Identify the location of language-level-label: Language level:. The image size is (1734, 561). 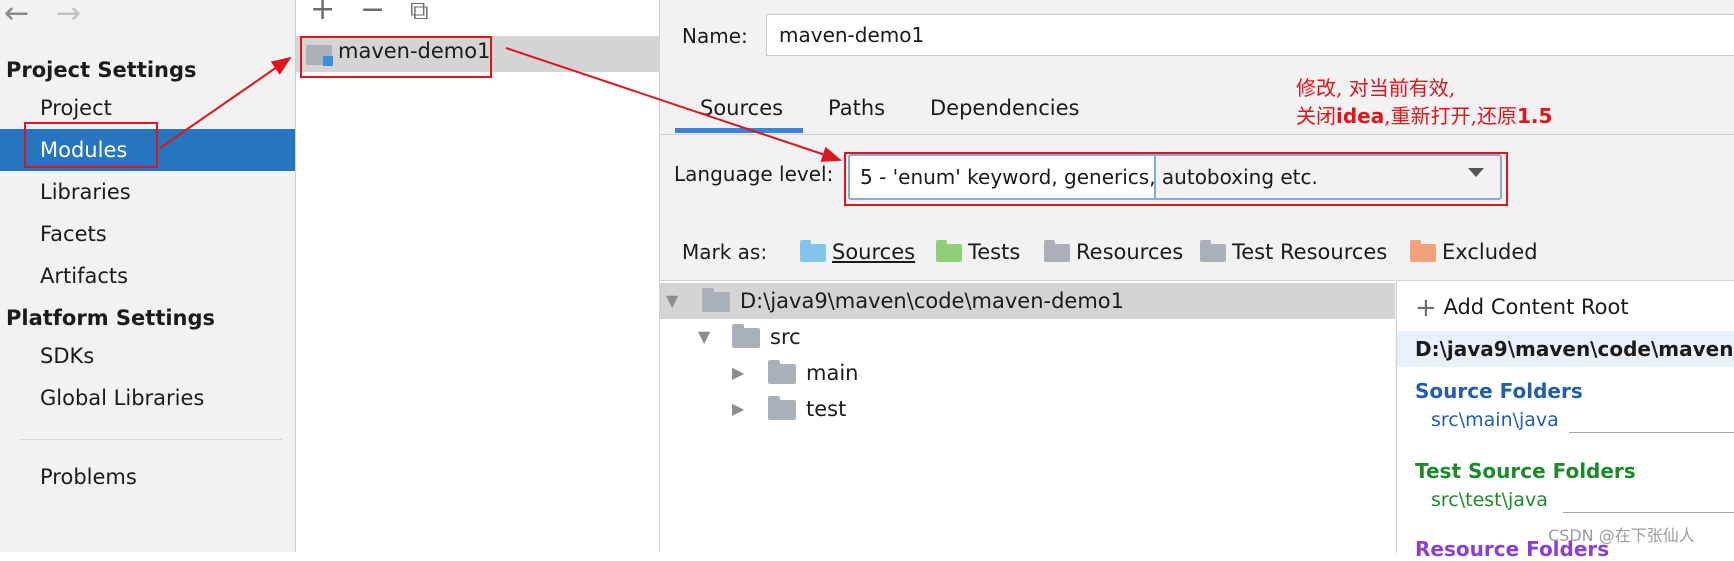
(754, 174).